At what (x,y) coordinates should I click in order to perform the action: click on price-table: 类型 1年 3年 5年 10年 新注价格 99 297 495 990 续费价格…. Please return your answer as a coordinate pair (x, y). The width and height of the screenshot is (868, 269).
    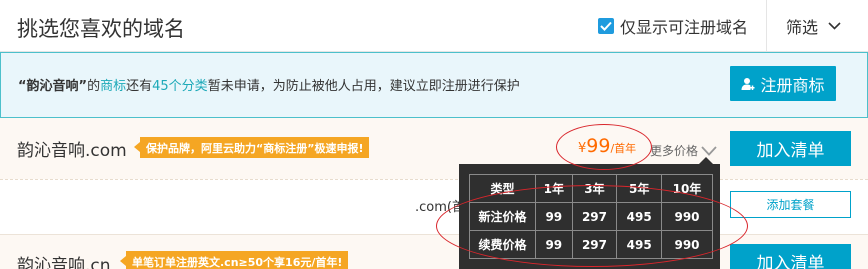
    Looking at the image, I should click on (591, 216).